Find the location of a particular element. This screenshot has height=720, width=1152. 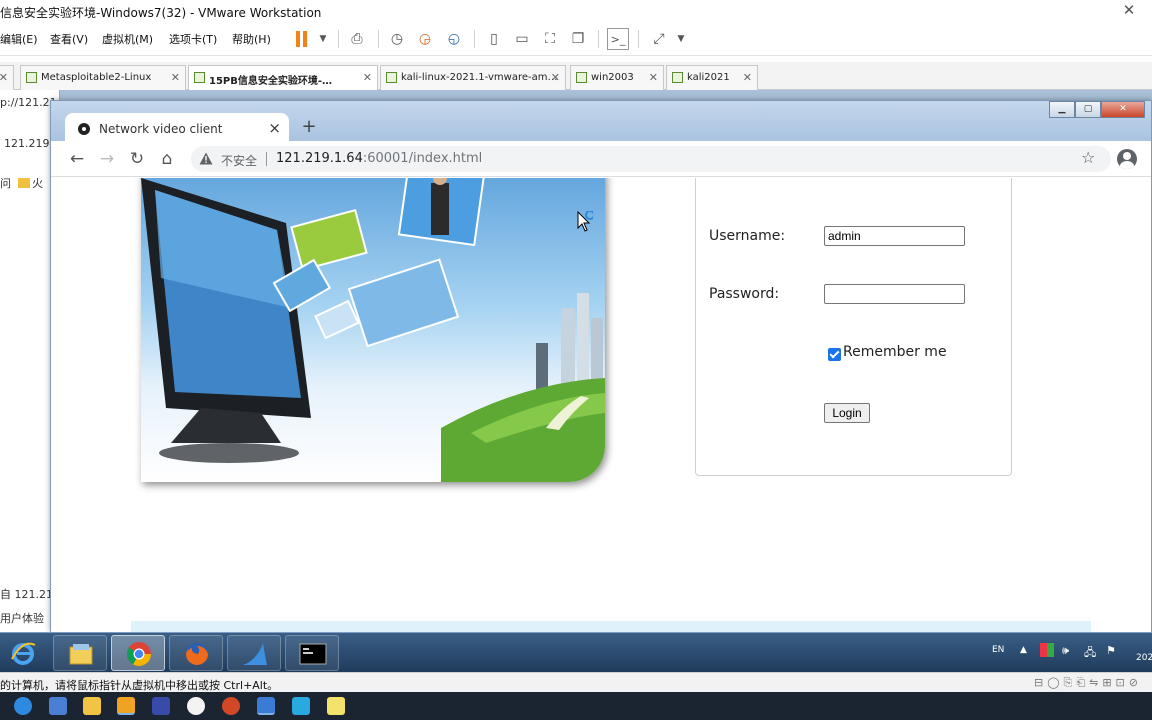

stretch-guest-icon: ⤢ is located at coordinates (659, 39).